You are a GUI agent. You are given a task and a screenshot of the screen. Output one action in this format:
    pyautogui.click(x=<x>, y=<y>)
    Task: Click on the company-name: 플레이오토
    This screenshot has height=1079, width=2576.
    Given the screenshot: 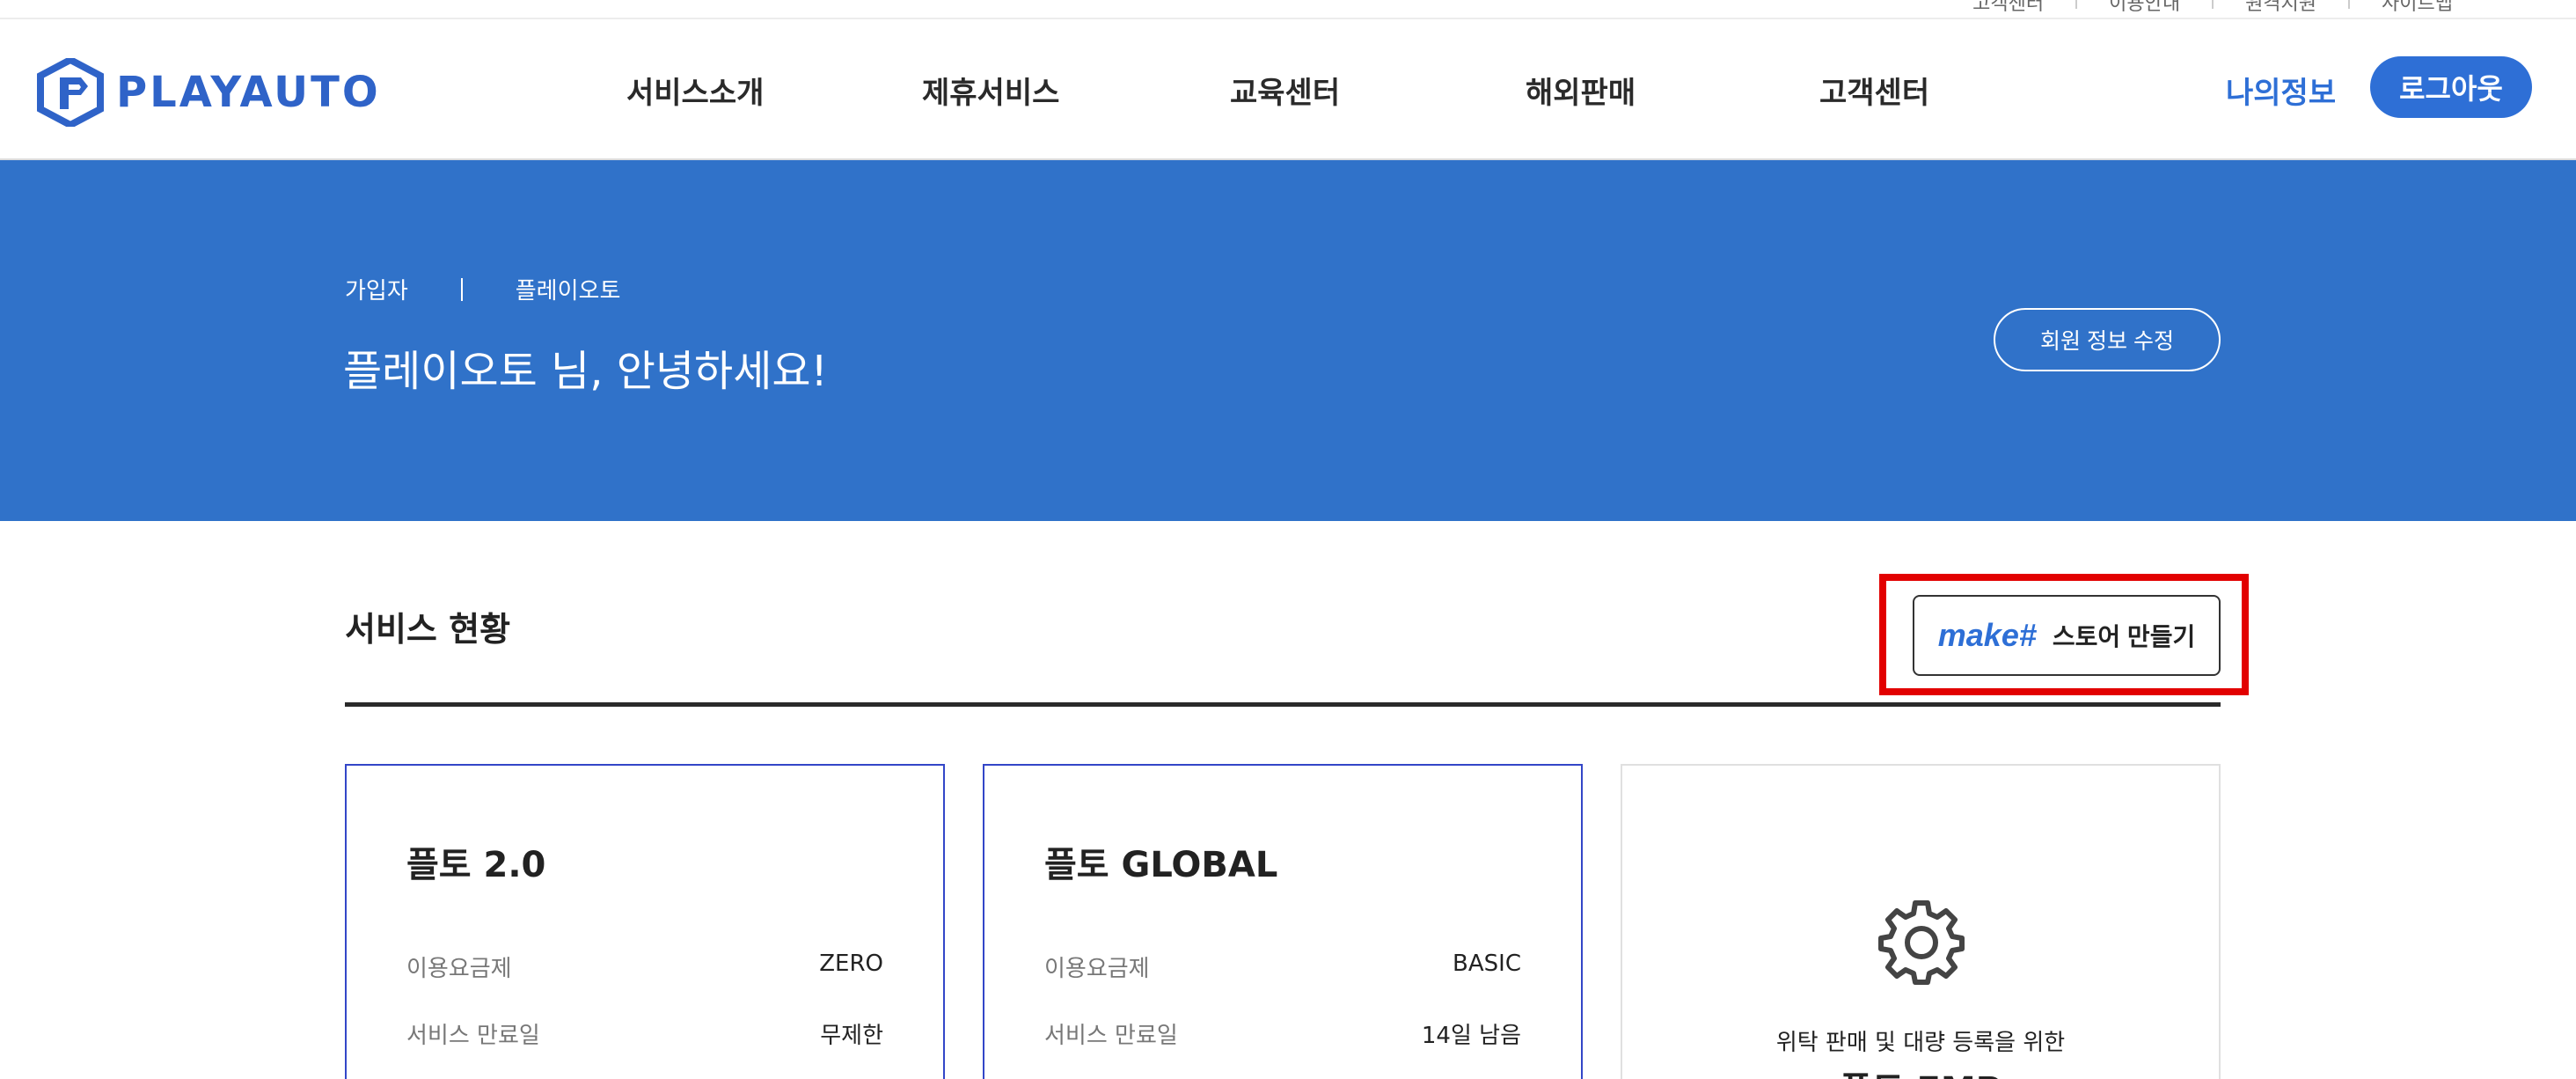 What is the action you would take?
    pyautogui.click(x=568, y=292)
    